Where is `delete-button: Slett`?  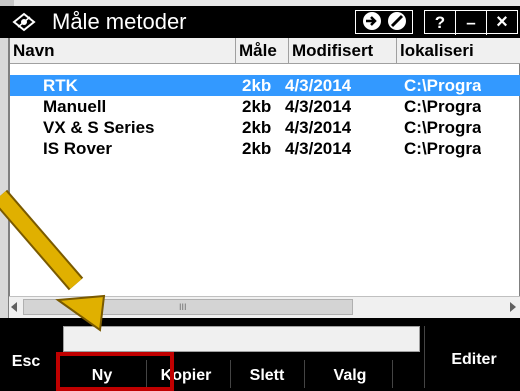
delete-button: Slett is located at coordinates (267, 376).